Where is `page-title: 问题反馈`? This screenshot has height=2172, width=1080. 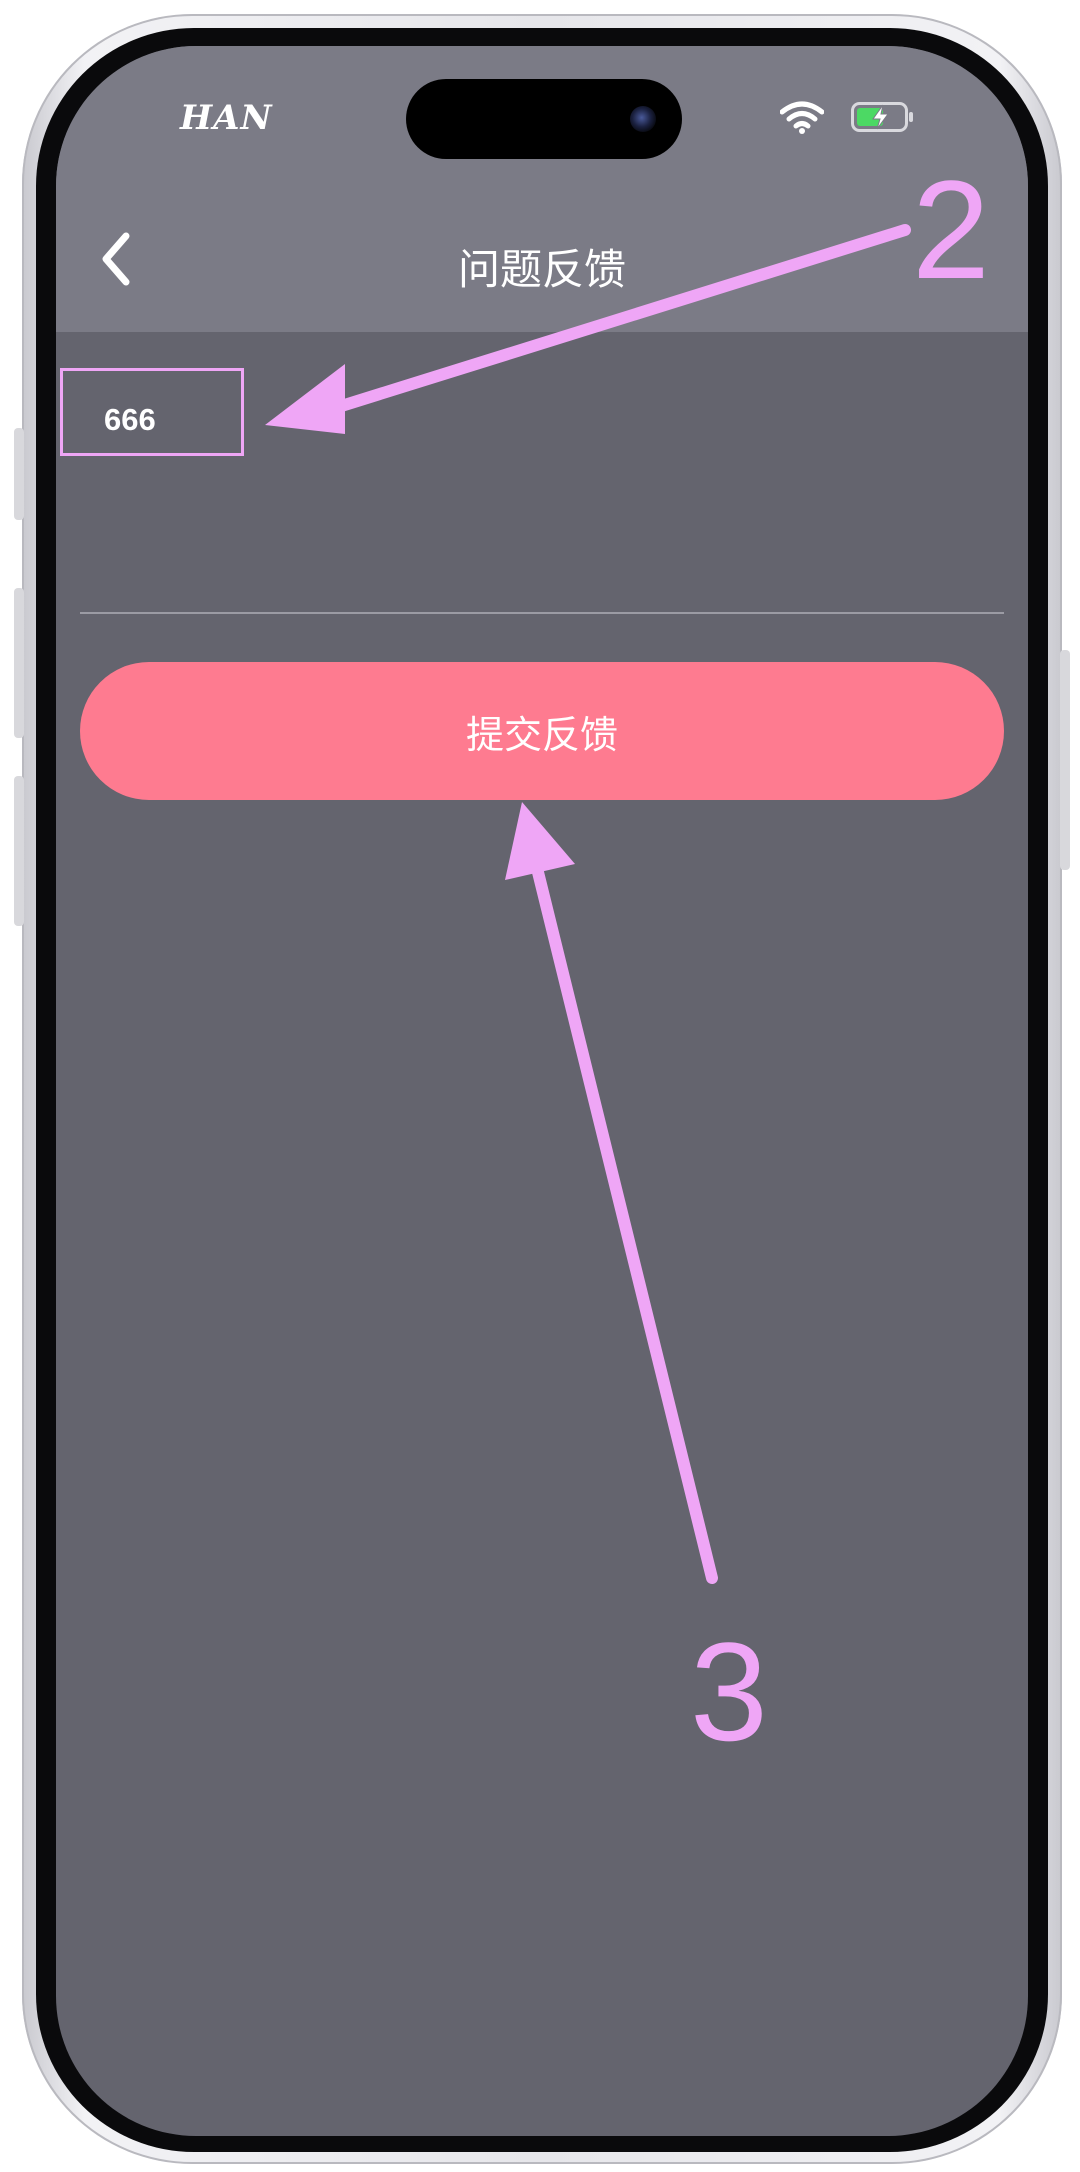 page-title: 问题反馈 is located at coordinates (541, 269).